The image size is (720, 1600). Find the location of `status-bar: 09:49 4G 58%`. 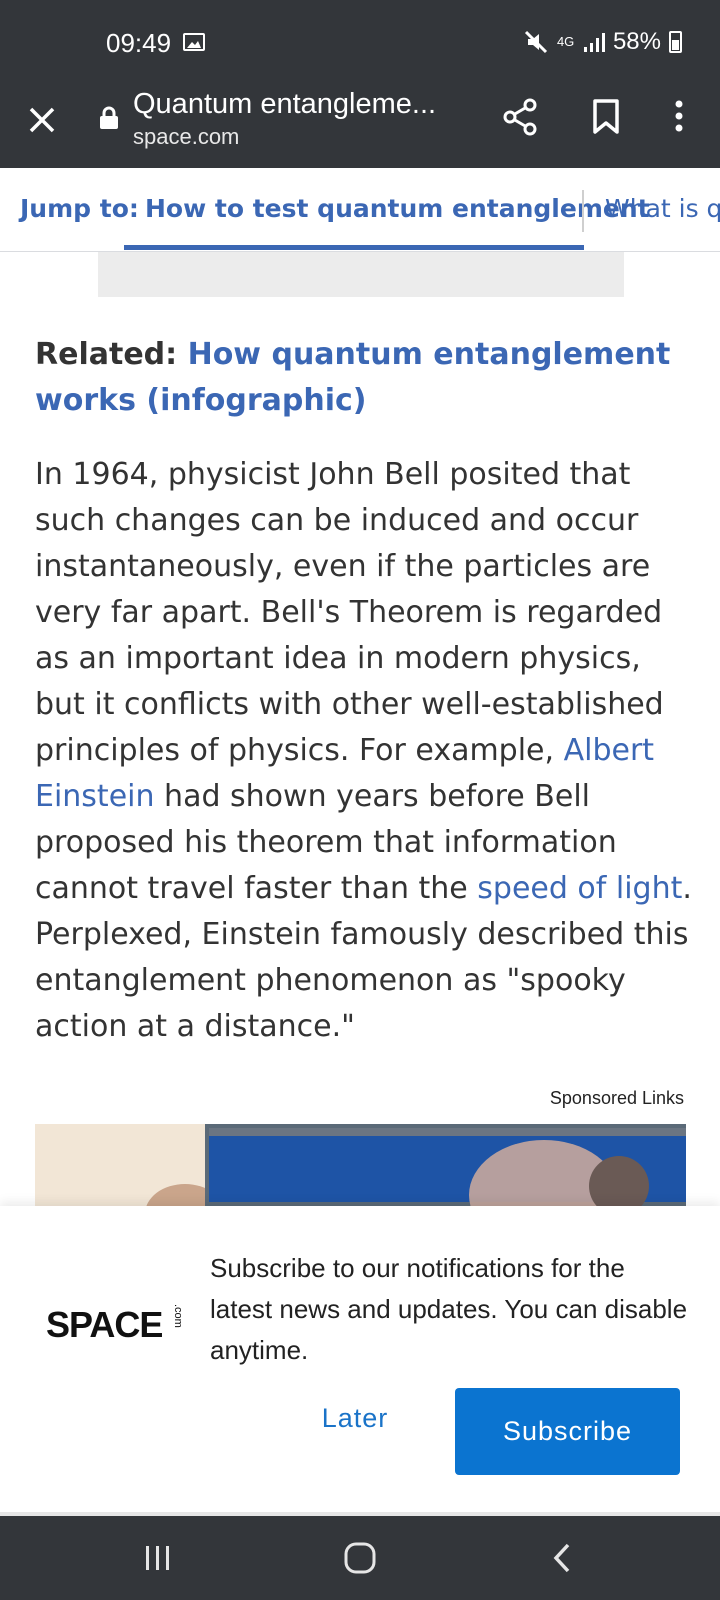

status-bar: 09:49 4G 58% is located at coordinates (360, 44).